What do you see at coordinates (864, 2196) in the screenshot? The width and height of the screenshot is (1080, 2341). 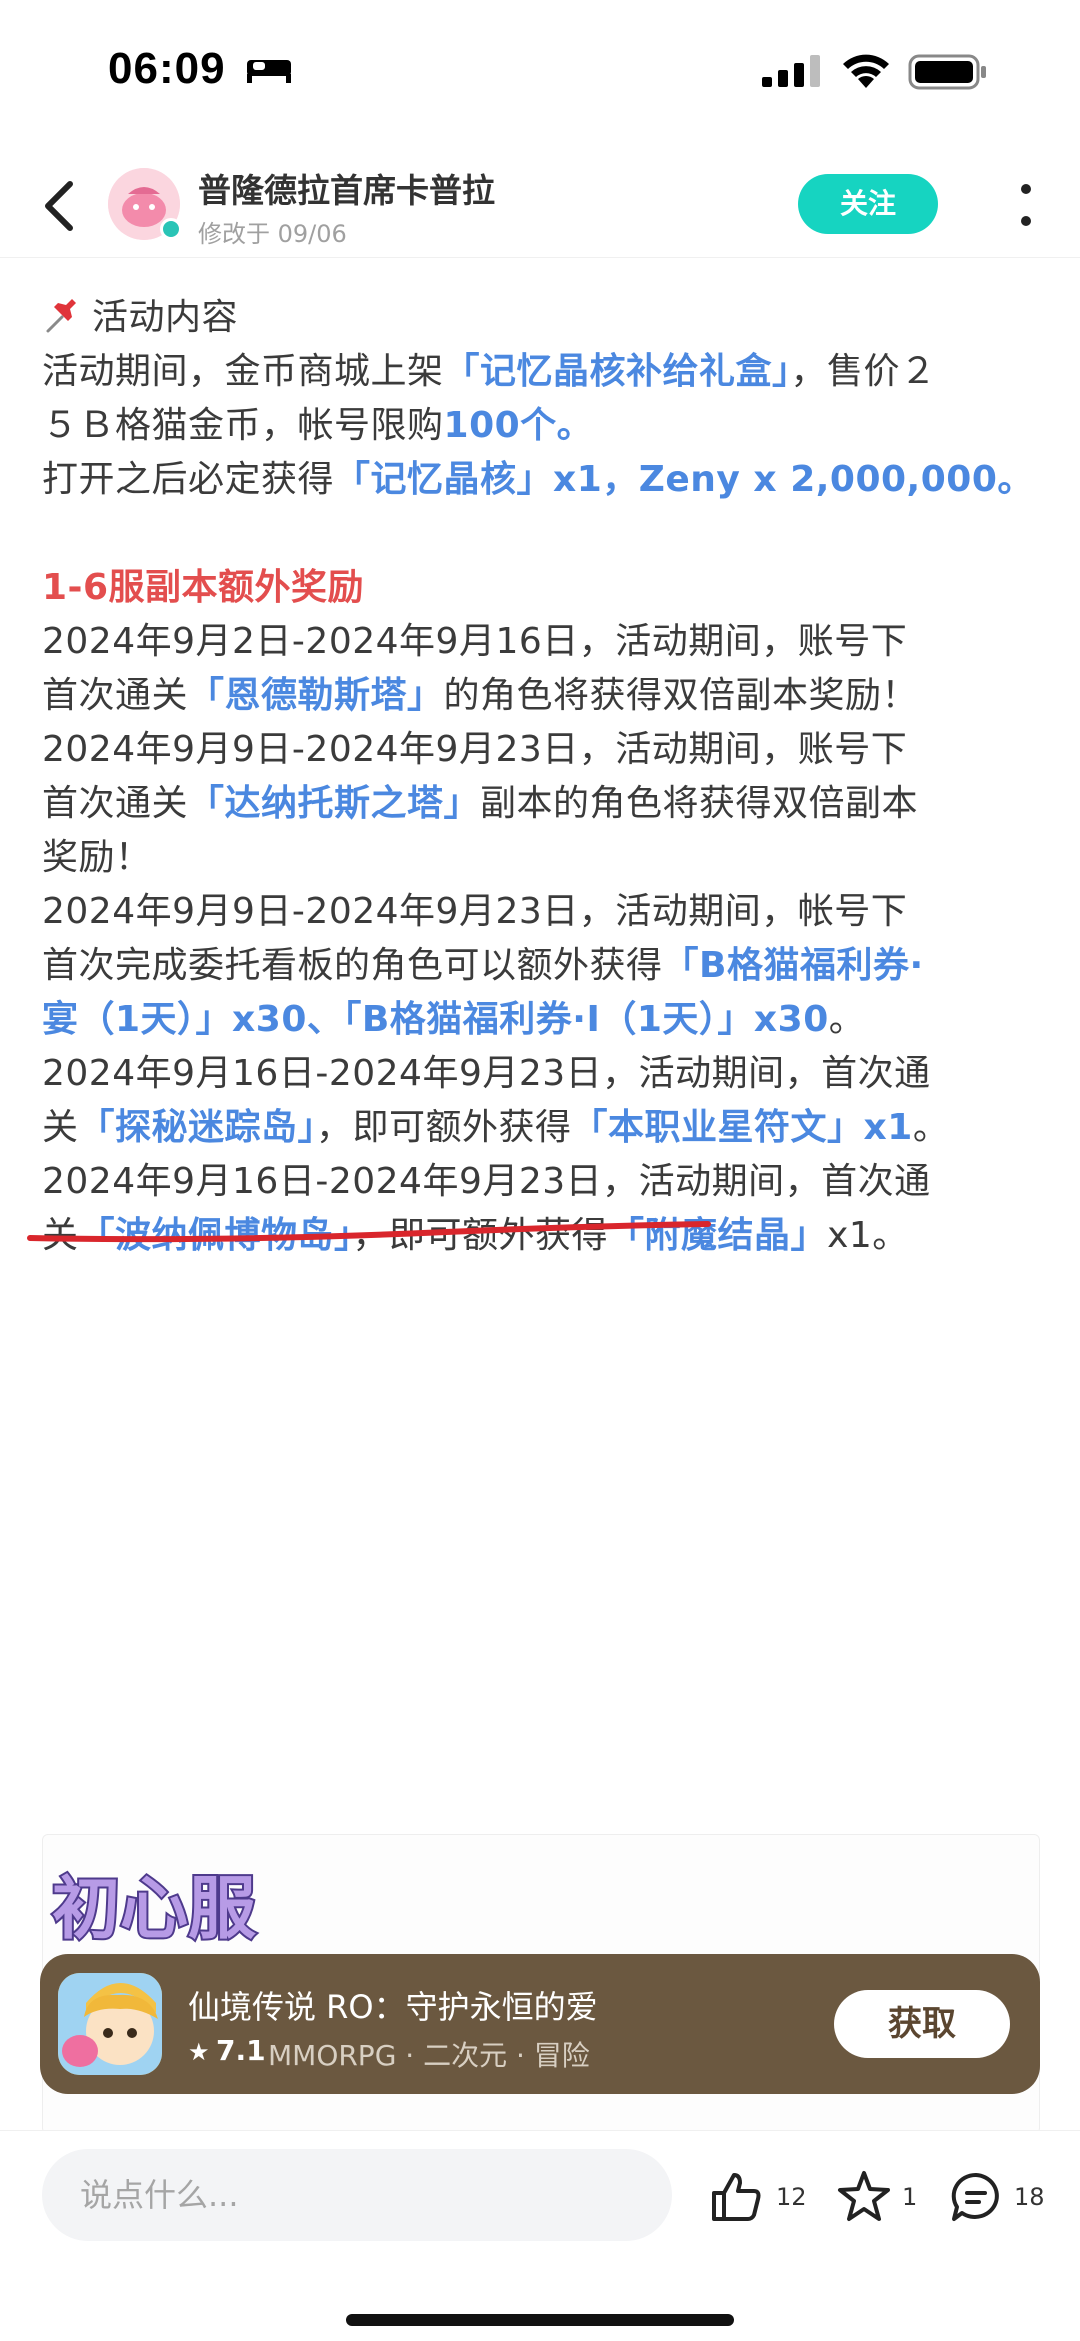 I see `star-icon` at bounding box center [864, 2196].